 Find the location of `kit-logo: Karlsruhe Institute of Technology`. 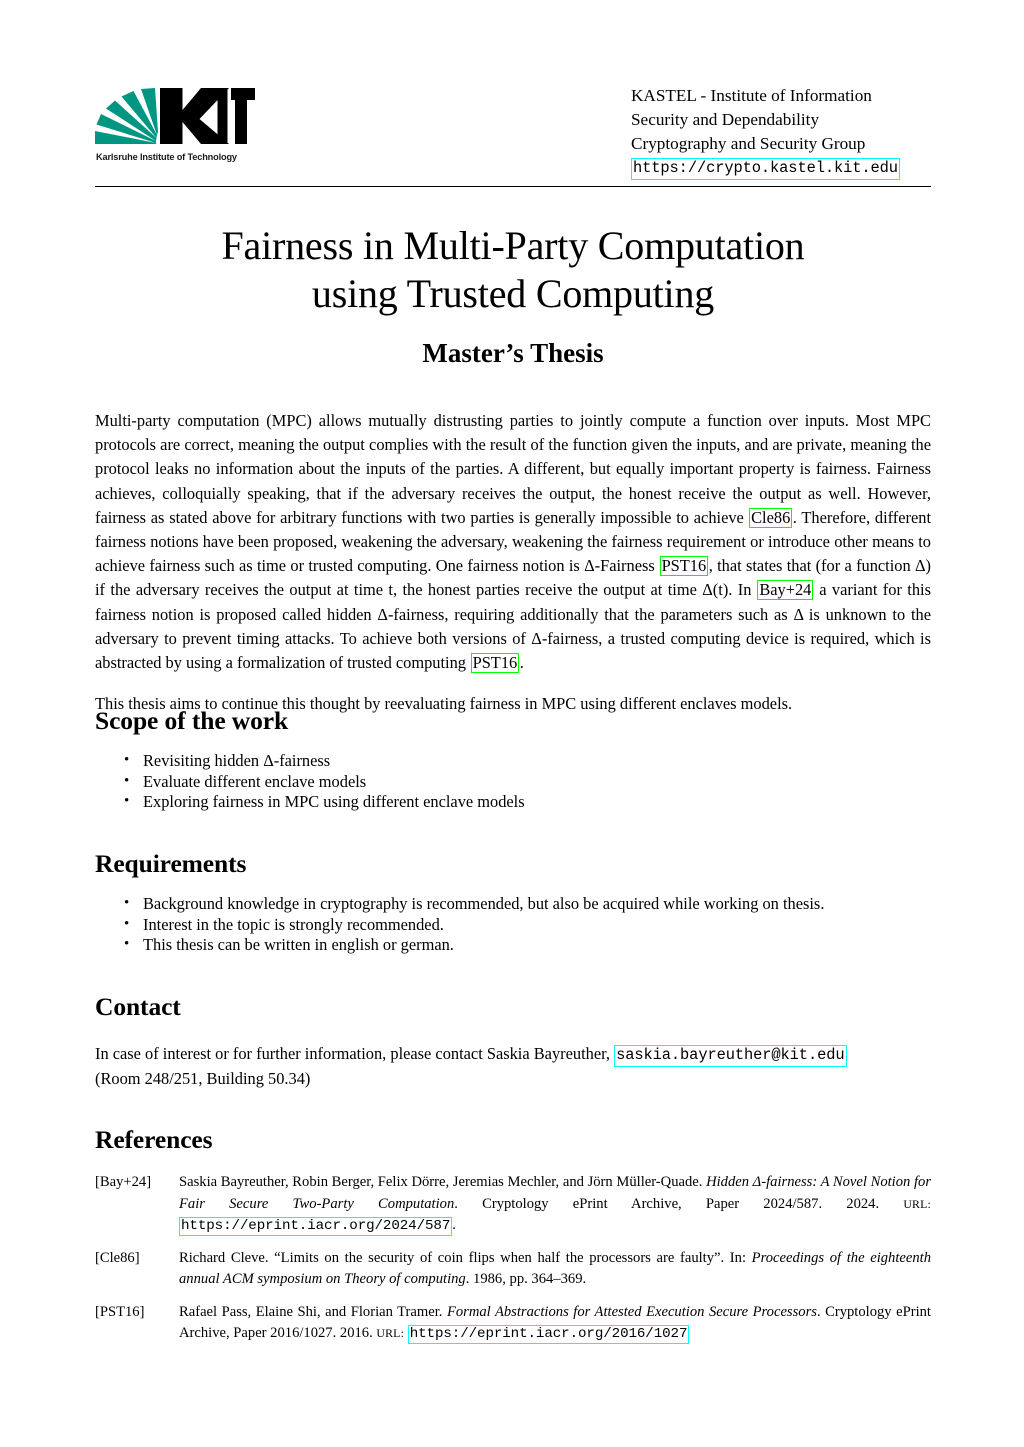

kit-logo: Karlsruhe Institute of Technology is located at coordinates (180, 132).